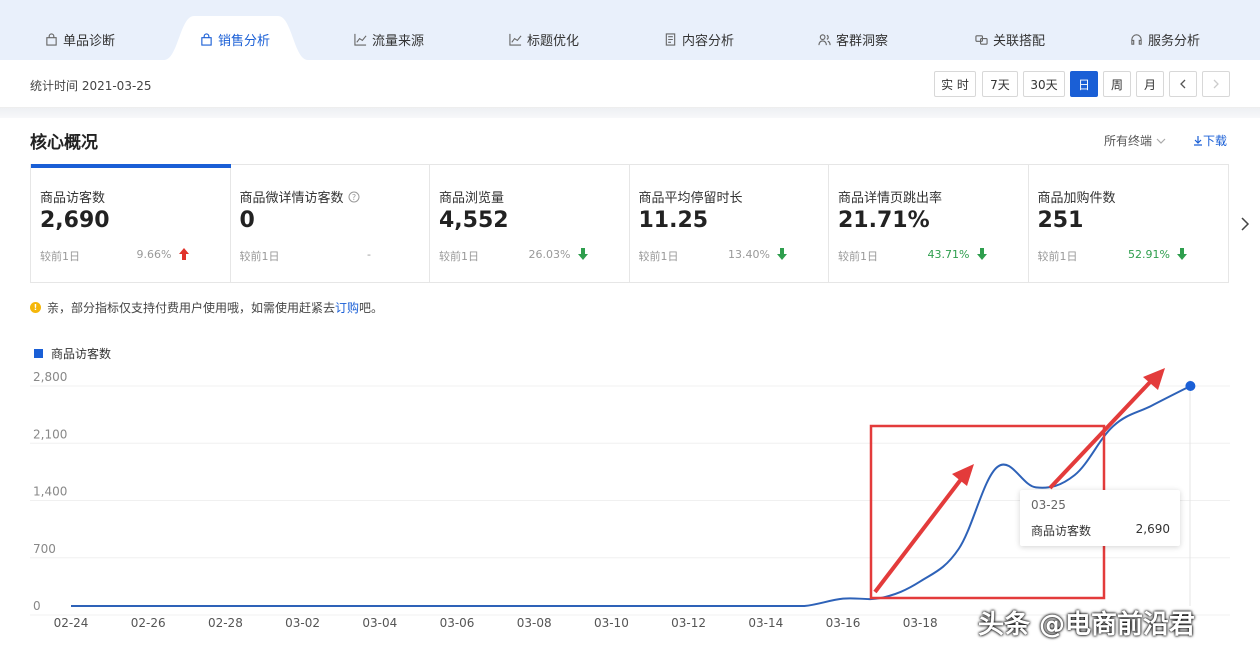  Describe the element at coordinates (630, 84) in the screenshot. I see `time-filter-row: 统计时间 2021-03-25 实 时 7天 30天 日 周 月` at that location.